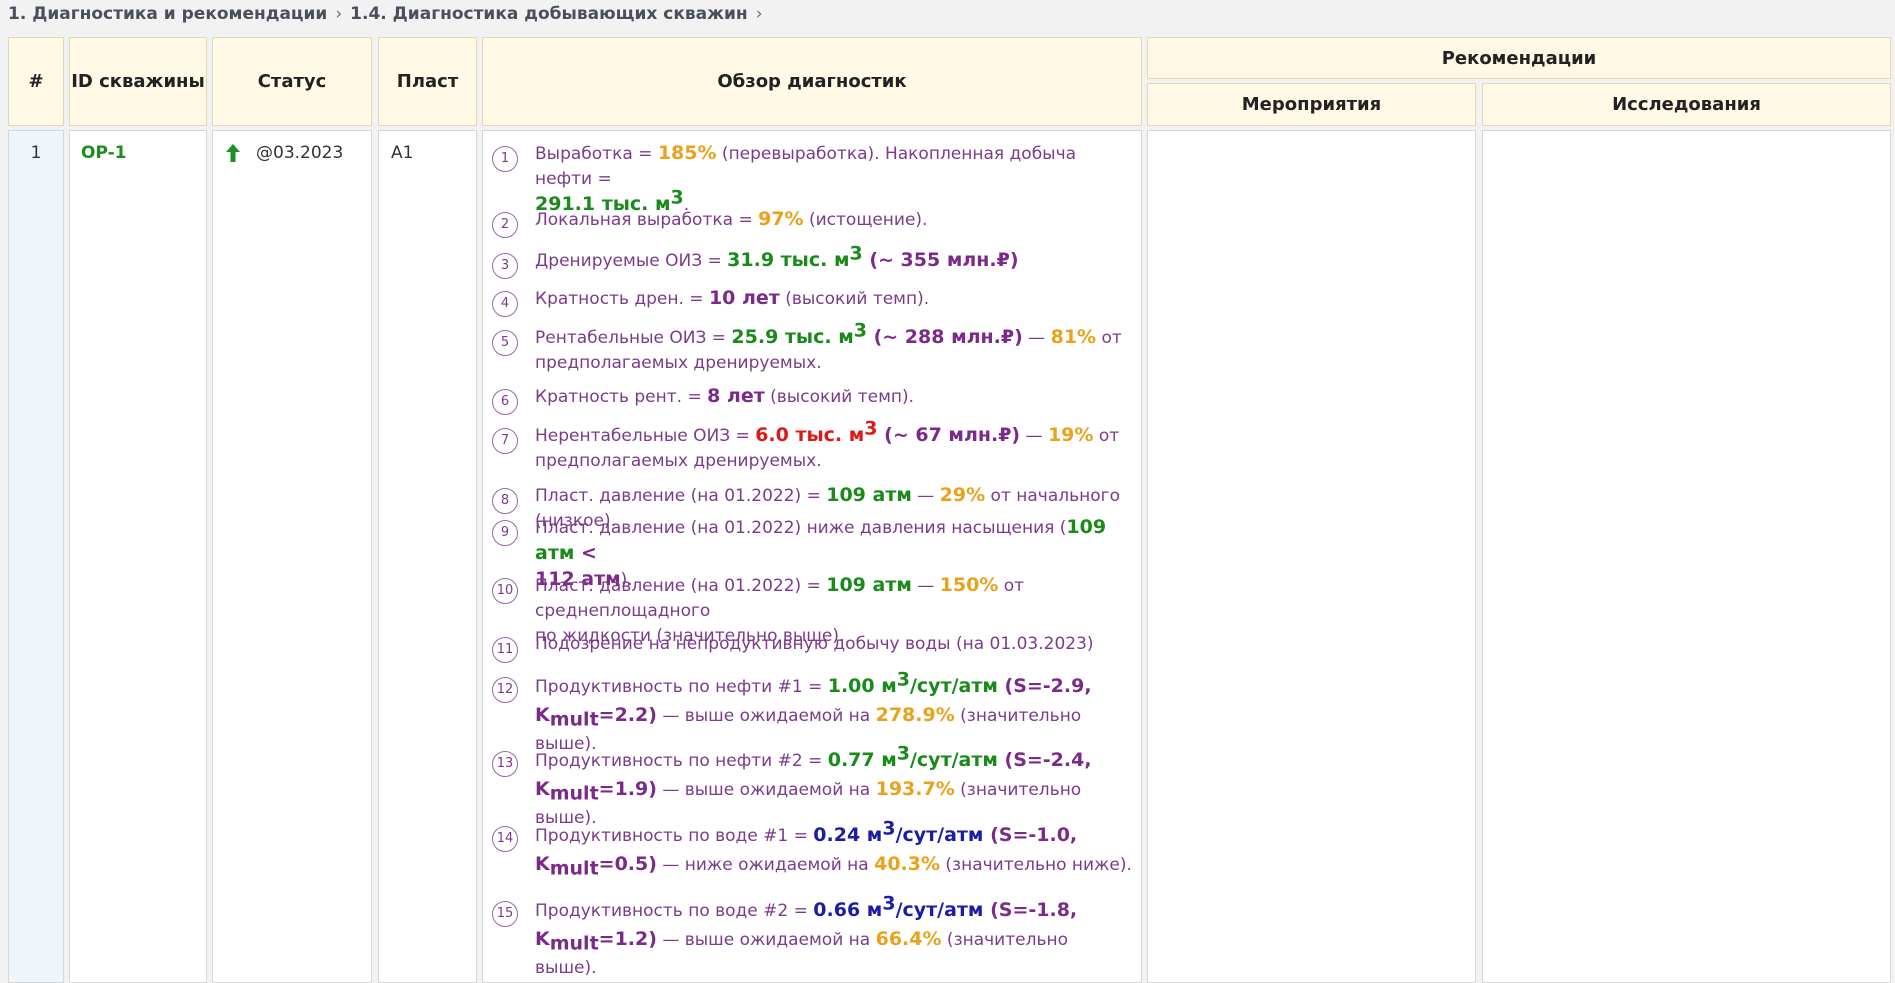 The image size is (1895, 983). I want to click on diagnostic-value: =1.2), so click(627, 939).